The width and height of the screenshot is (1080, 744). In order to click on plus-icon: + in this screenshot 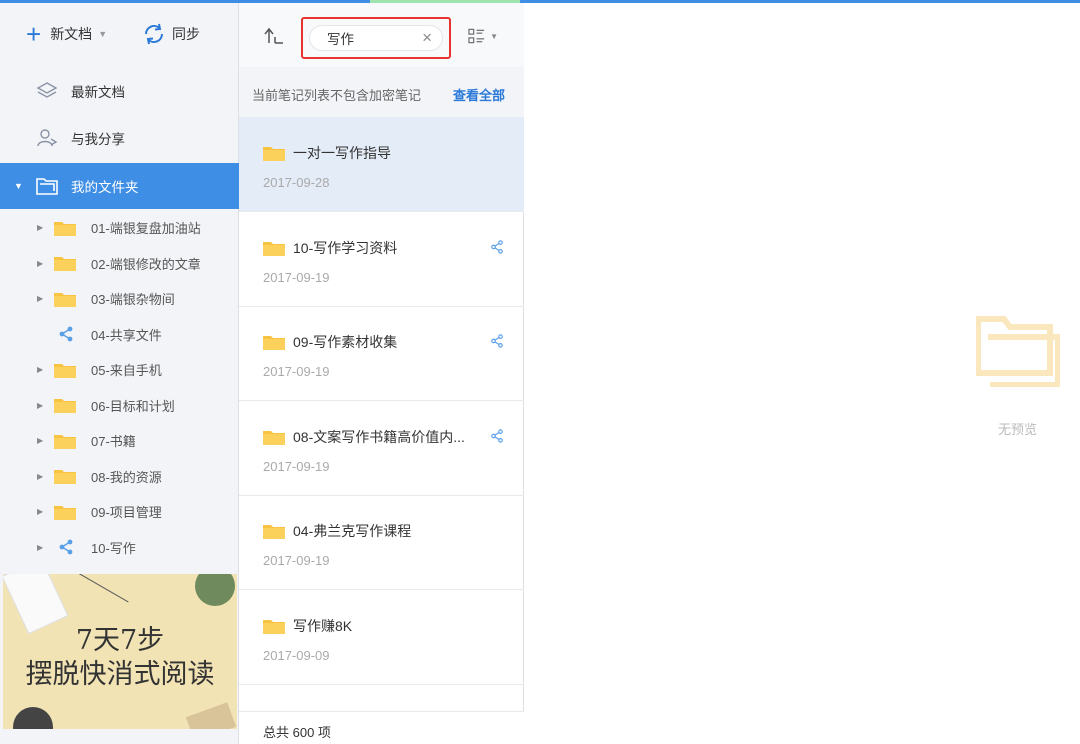, I will do `click(34, 34)`.